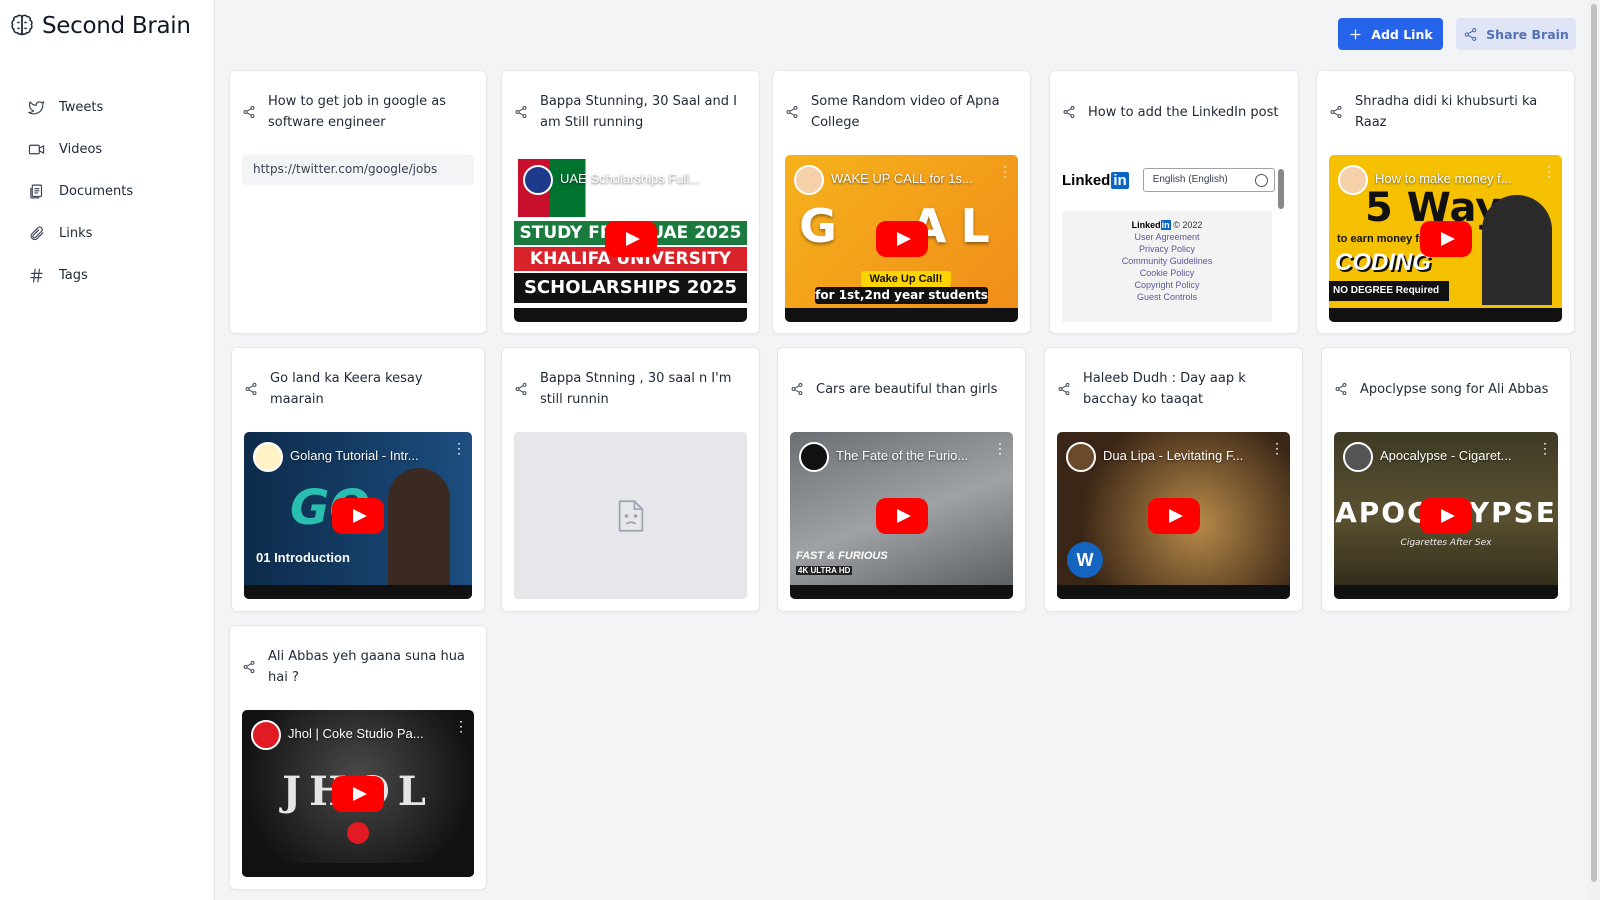 This screenshot has height=900, width=1600. I want to click on language-select: English (English), so click(1208, 180).